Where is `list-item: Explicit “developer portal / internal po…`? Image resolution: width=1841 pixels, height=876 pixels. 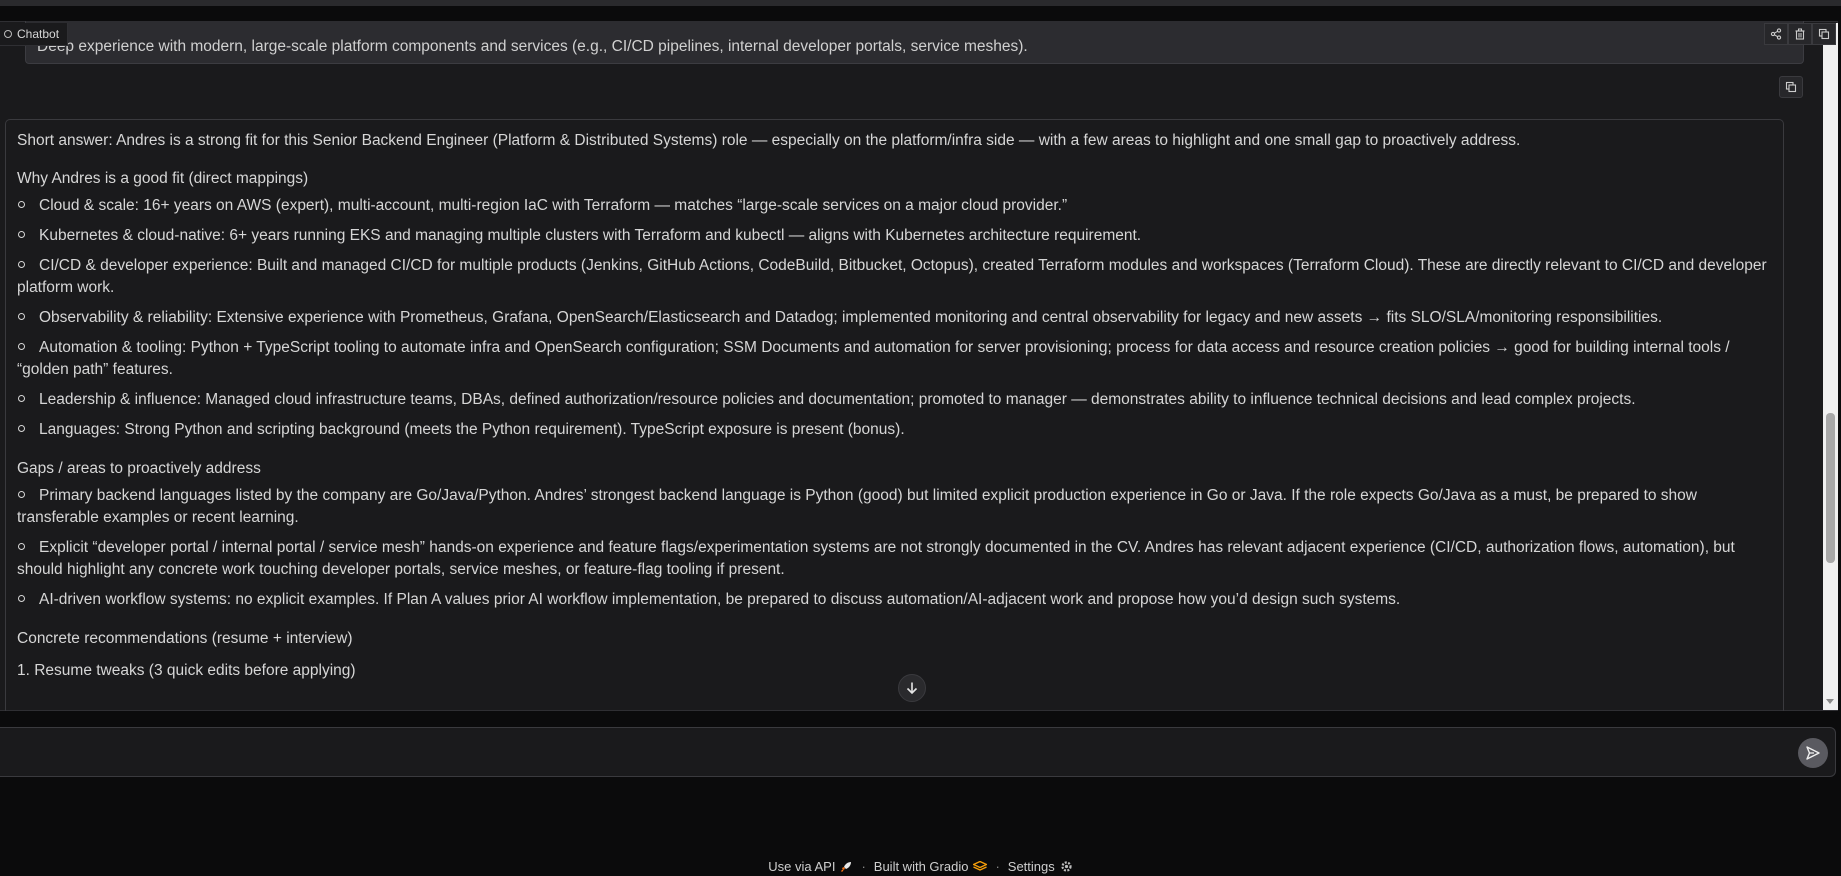
list-item: Explicit “developer portal / internal po… is located at coordinates (895, 559).